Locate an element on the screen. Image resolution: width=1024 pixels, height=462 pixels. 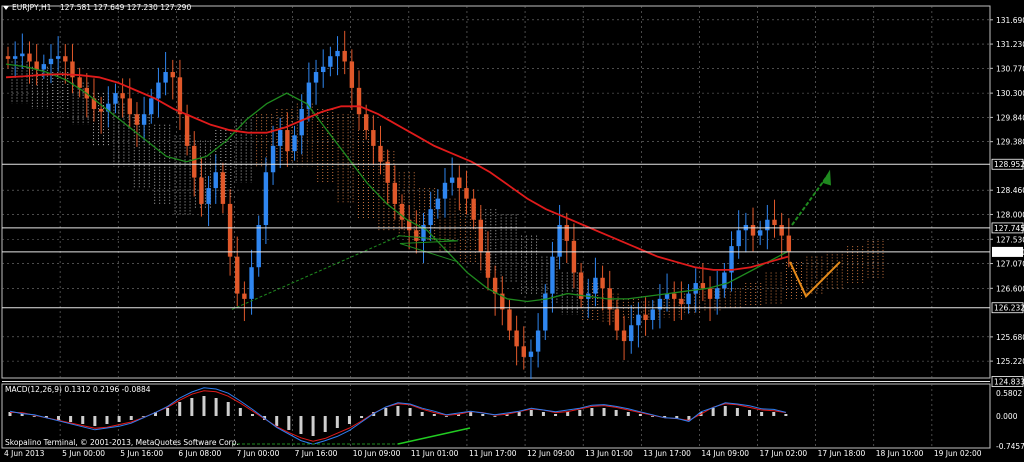
x-tick-label: 14 Jun 09:00 is located at coordinates (725, 453).